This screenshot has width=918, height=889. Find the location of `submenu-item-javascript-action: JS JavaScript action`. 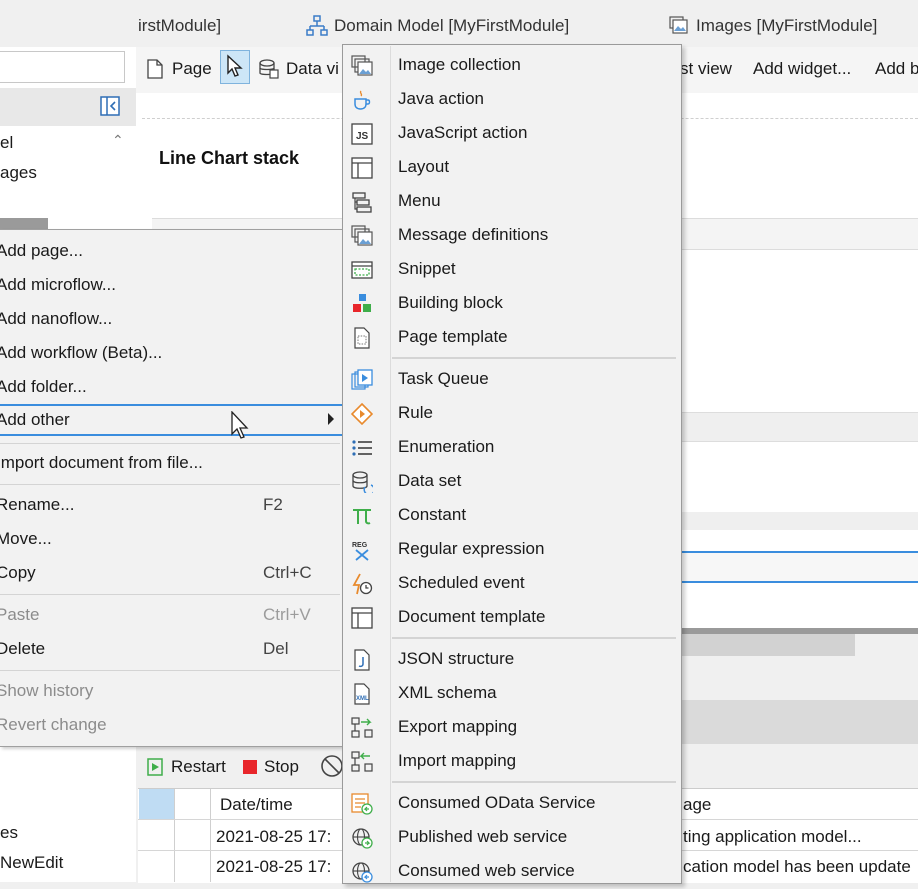

submenu-item-javascript-action: JS JavaScript action is located at coordinates (511, 134).